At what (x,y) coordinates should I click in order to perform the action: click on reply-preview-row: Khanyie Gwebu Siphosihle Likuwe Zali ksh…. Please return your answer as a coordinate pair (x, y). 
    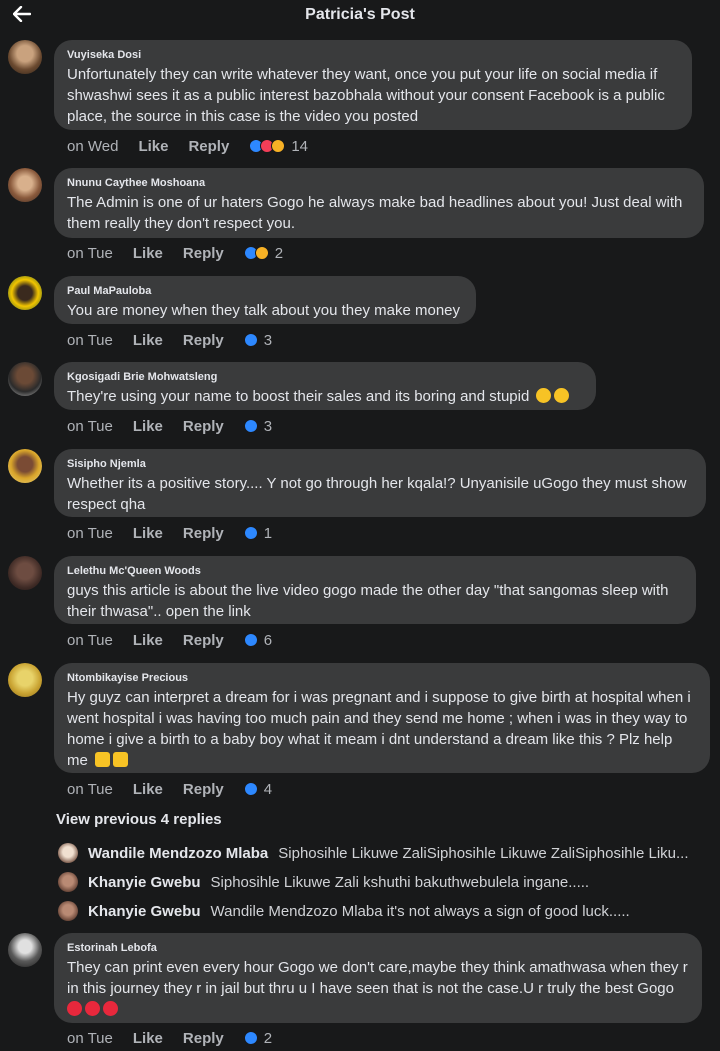
    Looking at the image, I should click on (323, 882).